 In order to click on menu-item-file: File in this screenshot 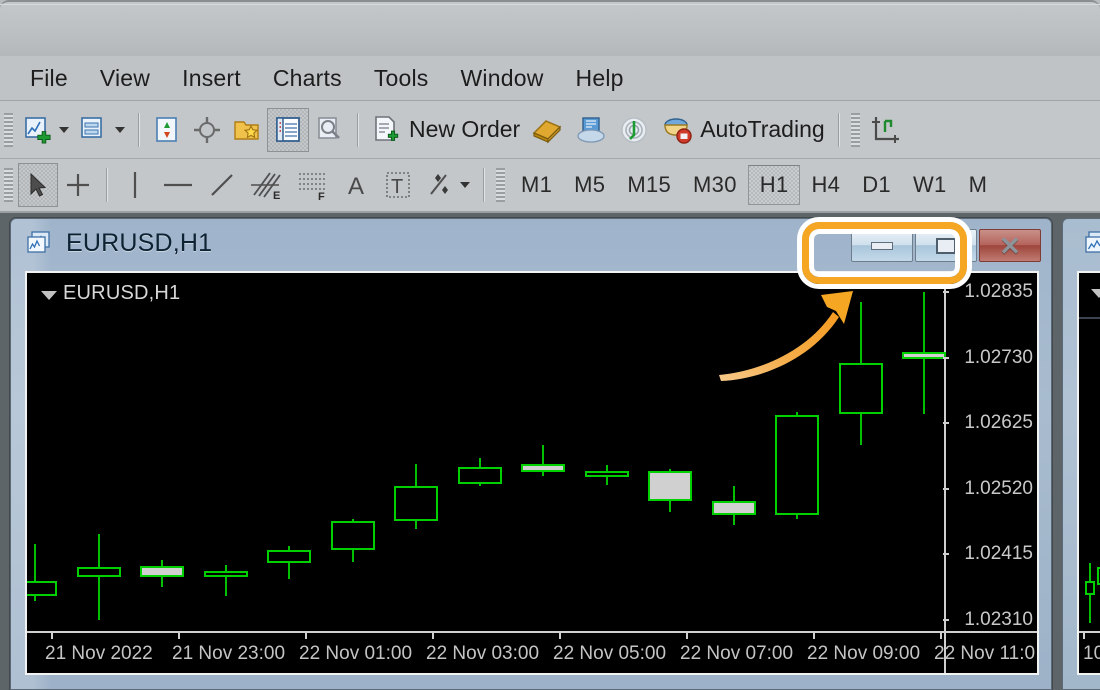, I will do `click(49, 78)`.